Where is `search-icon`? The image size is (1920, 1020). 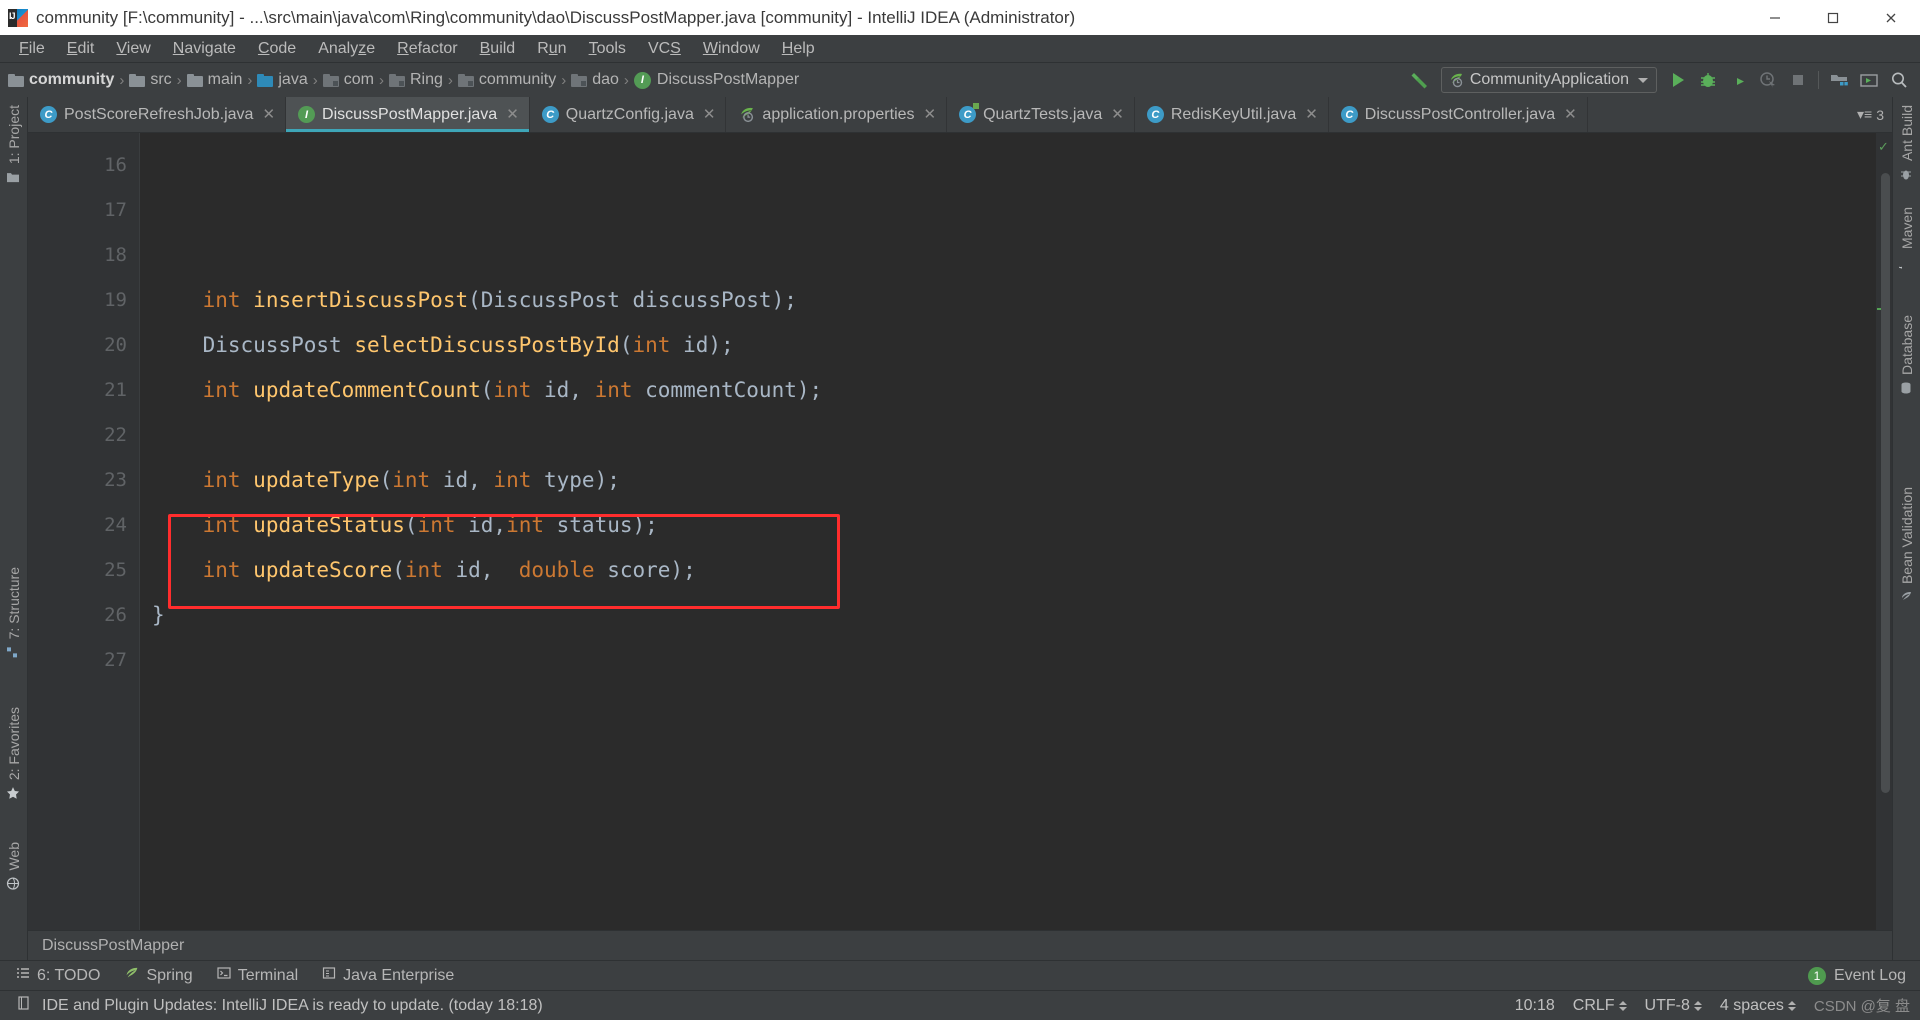 search-icon is located at coordinates (1899, 80).